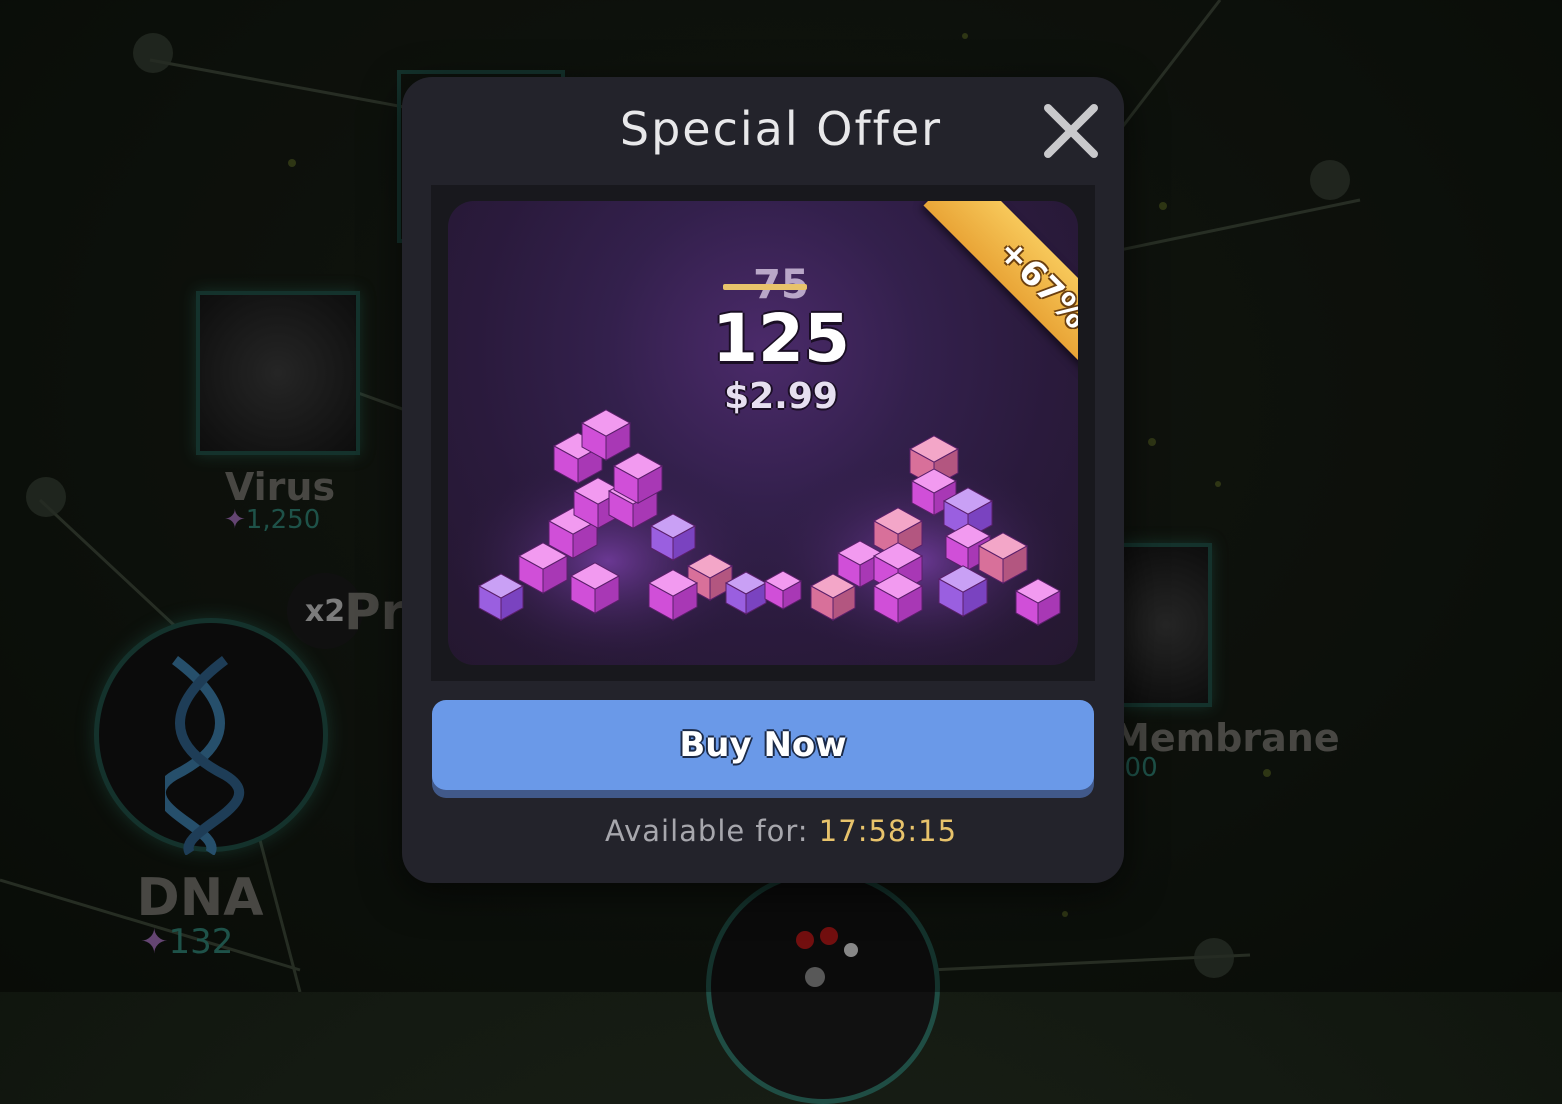 The width and height of the screenshot is (1562, 1104). I want to click on countdown-time: 17:58:15, so click(888, 831).